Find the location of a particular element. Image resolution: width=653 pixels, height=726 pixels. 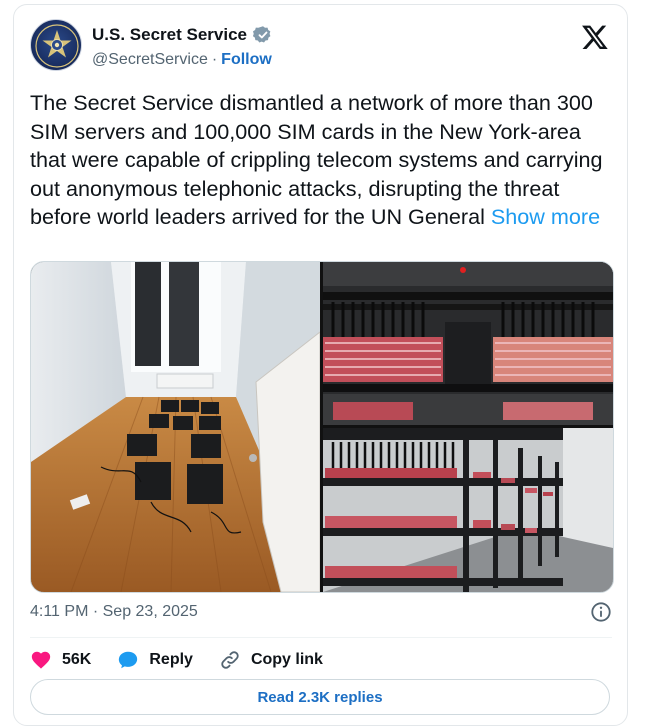

show-more-link: Show more is located at coordinates (545, 216).